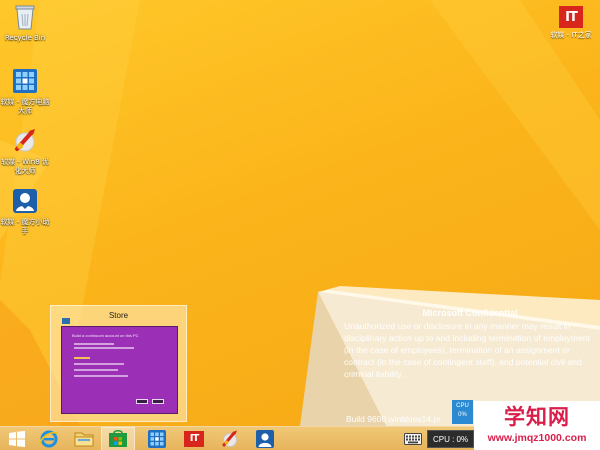 Image resolution: width=600 pixels, height=450 pixels. I want to click on site-watermark: 学知网 www.jmqz1000.com, so click(537, 425).